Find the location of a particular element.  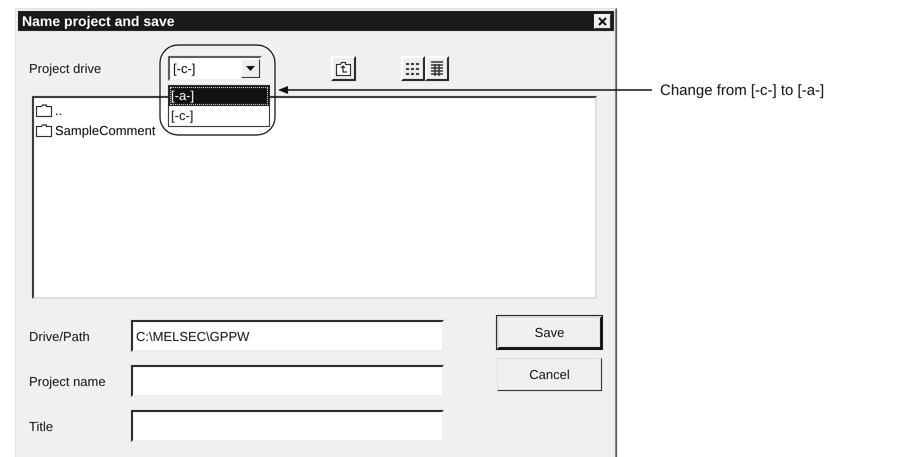

window-title: Name project and save is located at coordinates (98, 21).